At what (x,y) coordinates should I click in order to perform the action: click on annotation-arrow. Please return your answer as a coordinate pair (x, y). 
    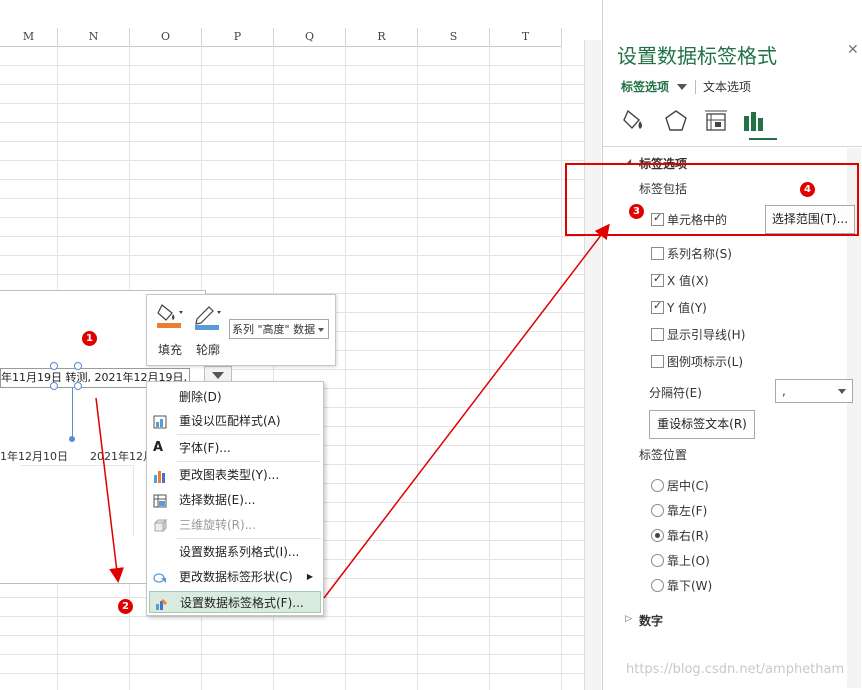
    Looking at the image, I should click on (110, 490).